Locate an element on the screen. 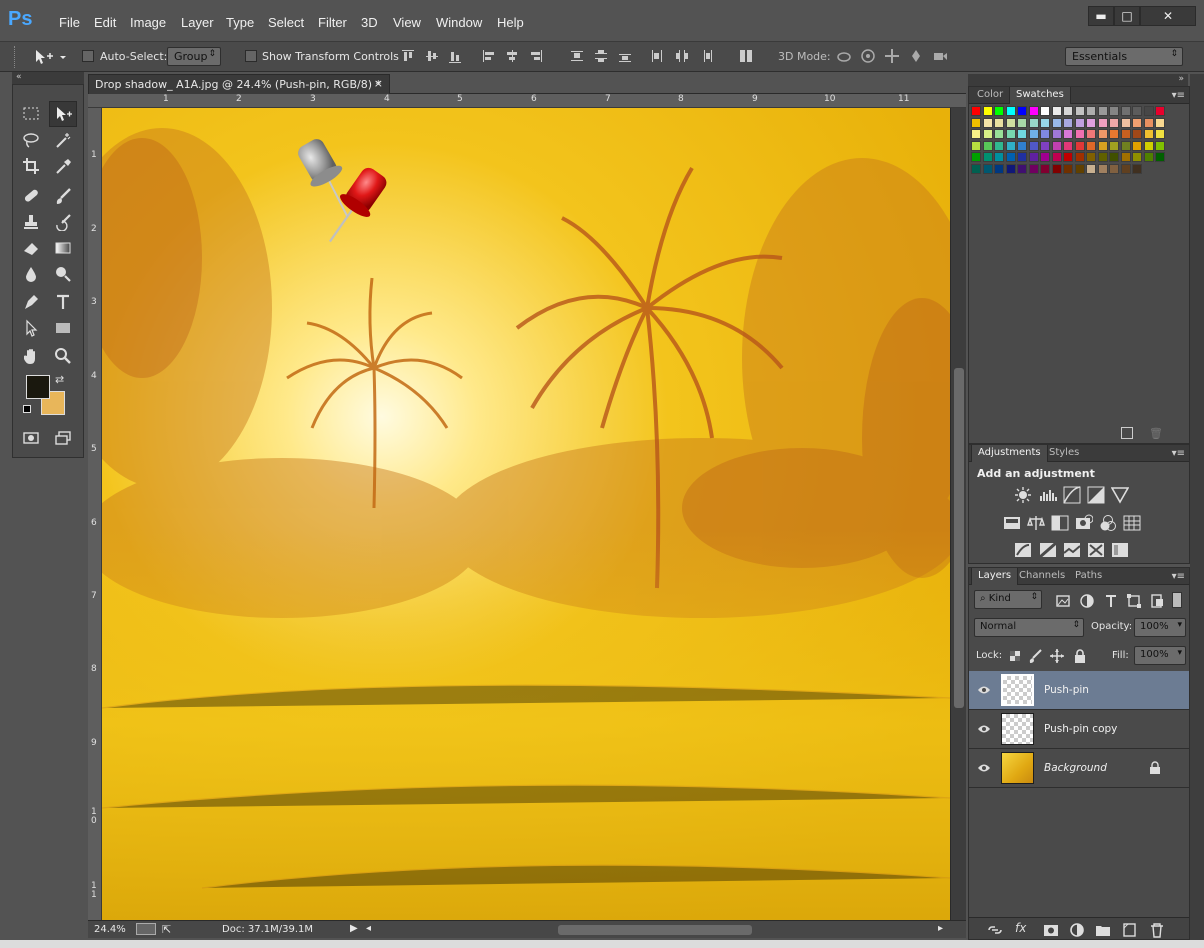 This screenshot has height=948, width=1204. minimize-button: ▬ is located at coordinates (1101, 16).